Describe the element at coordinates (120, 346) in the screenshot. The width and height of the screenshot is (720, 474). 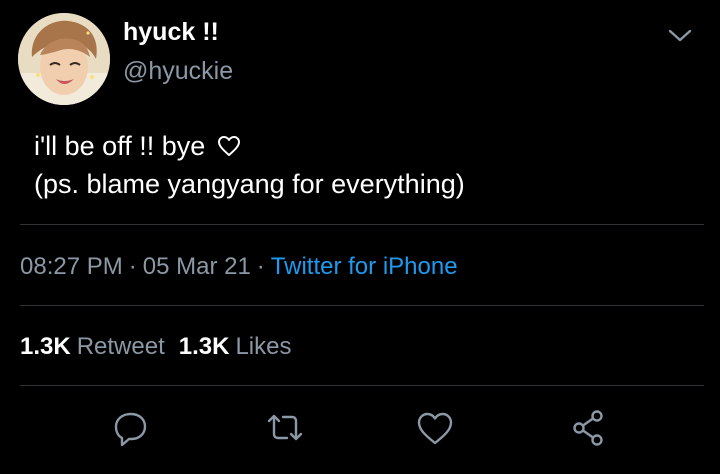
I see `retweets-label: Retweet` at that location.